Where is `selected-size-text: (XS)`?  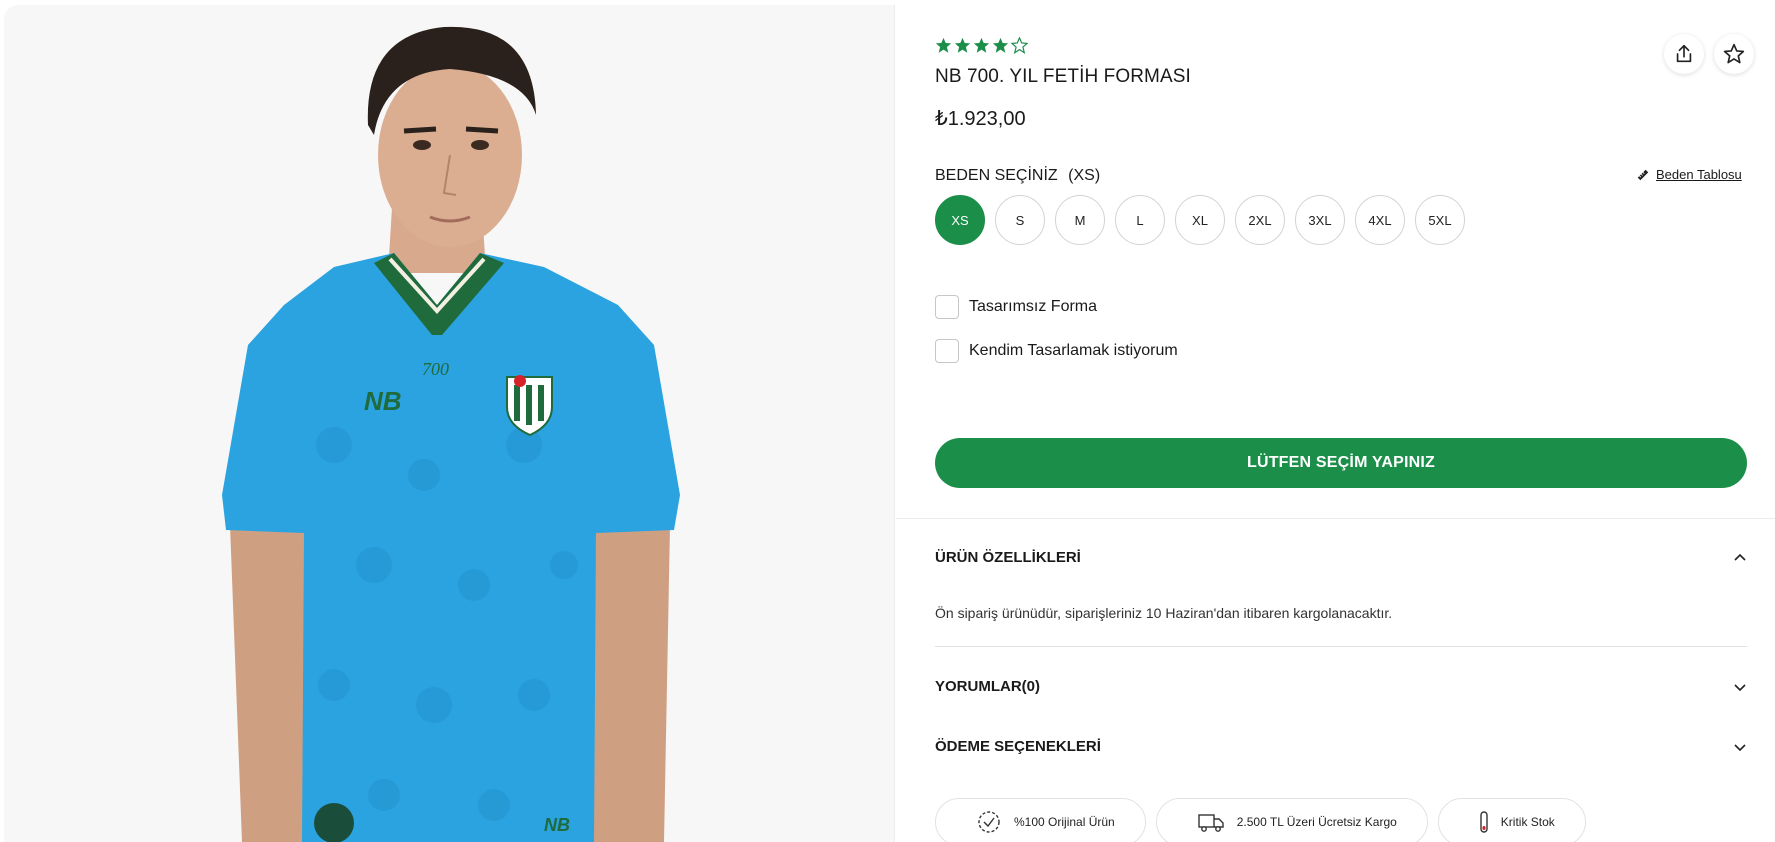
selected-size-text: (XS) is located at coordinates (1084, 175).